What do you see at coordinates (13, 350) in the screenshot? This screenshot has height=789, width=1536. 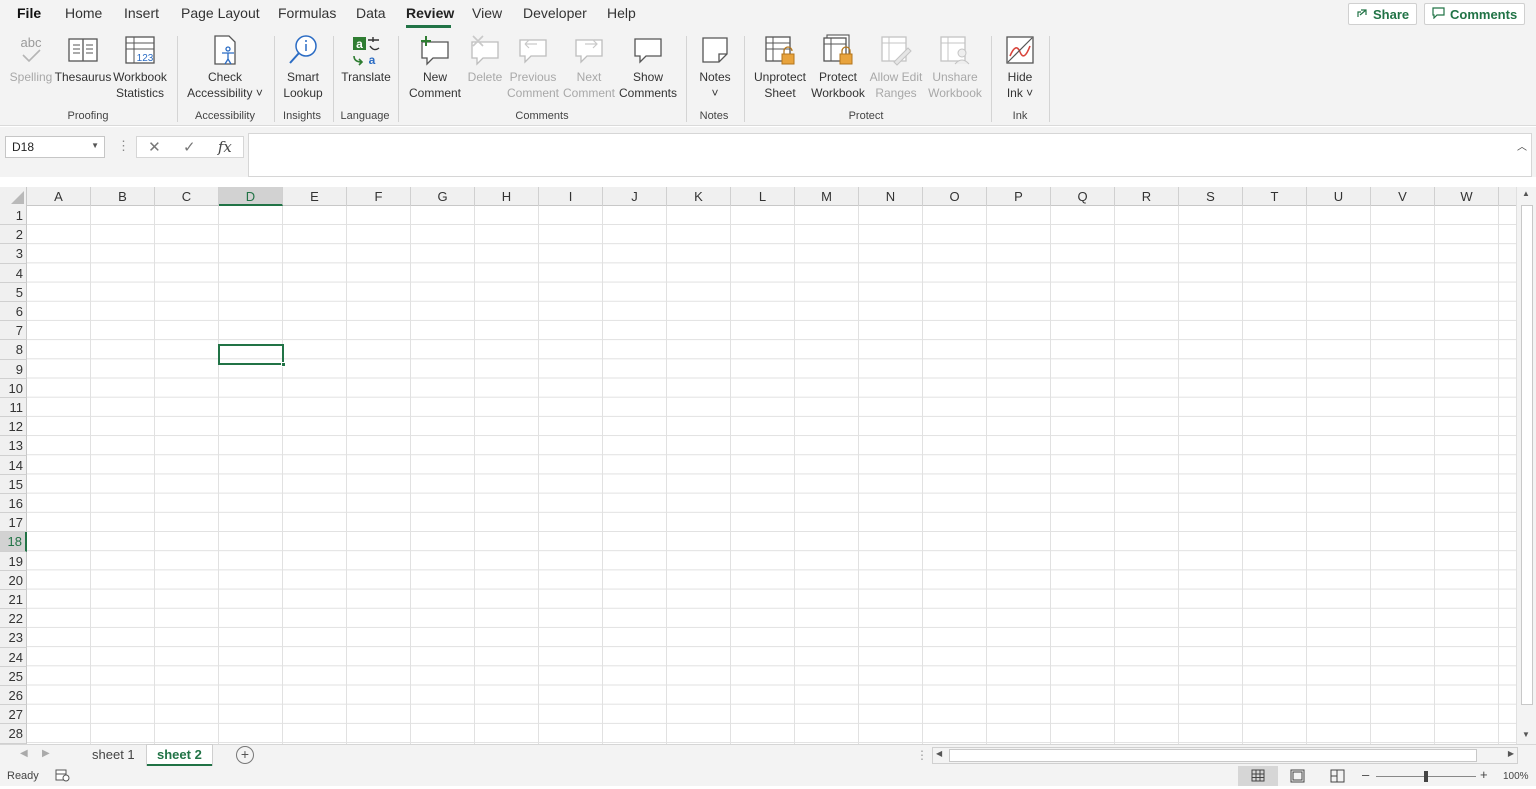 I see `row-header-8: 8` at bounding box center [13, 350].